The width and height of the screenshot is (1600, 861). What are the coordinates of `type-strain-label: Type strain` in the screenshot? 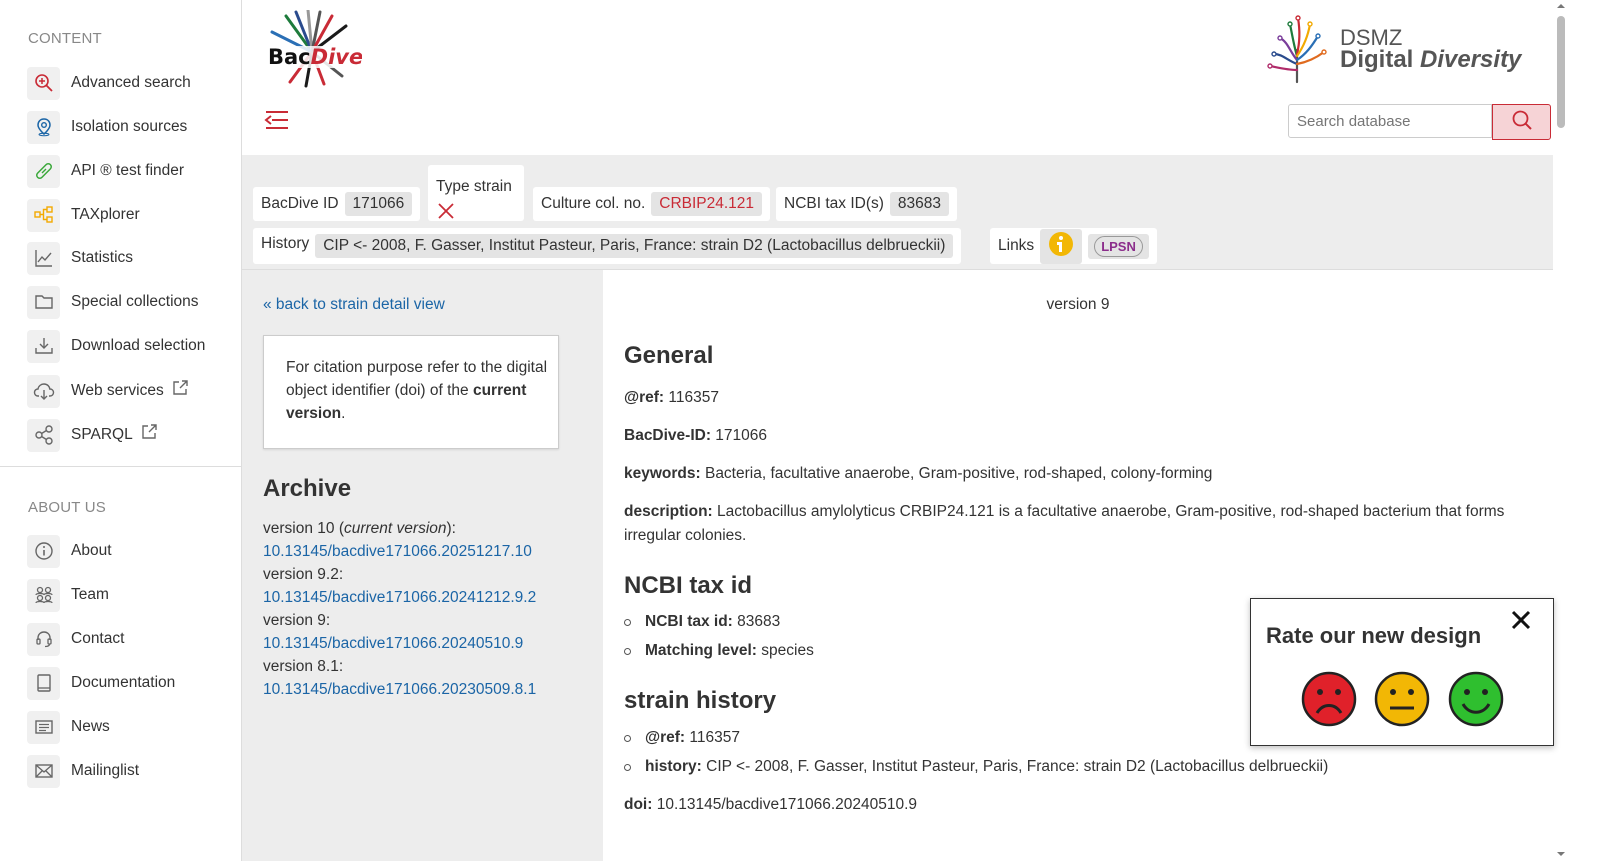 It's located at (474, 186).